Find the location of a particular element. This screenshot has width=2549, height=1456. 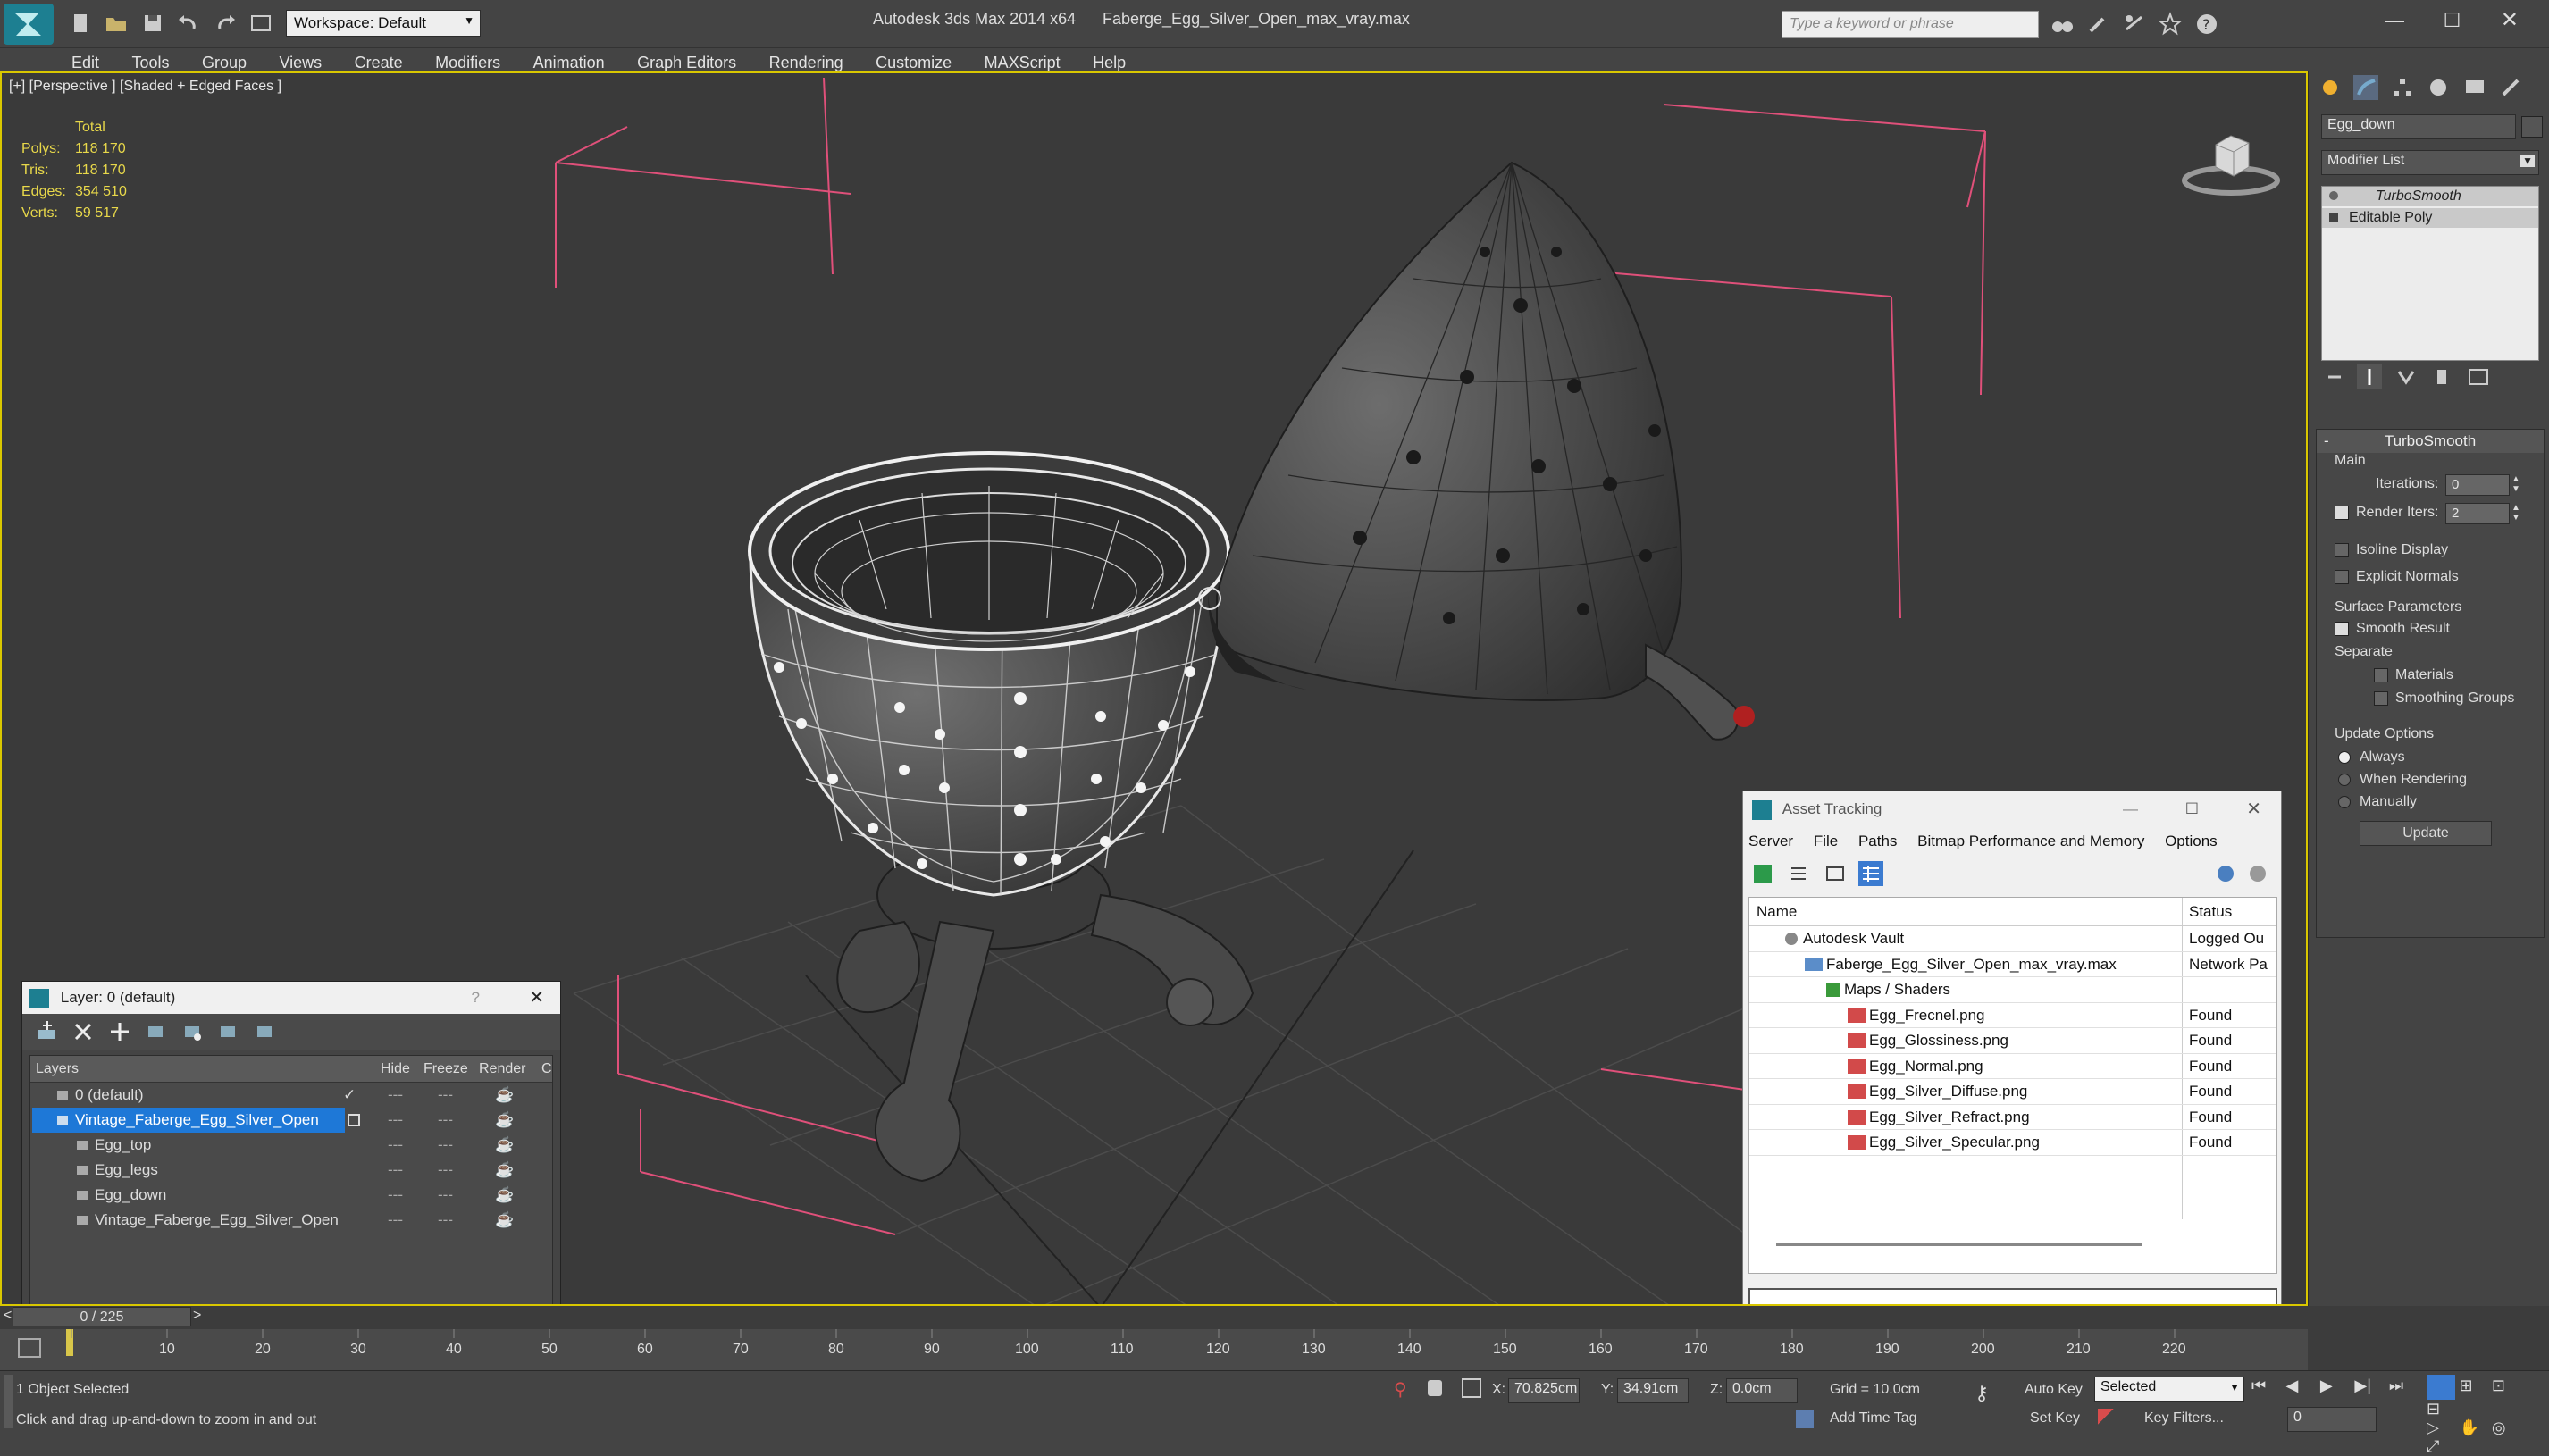

col-render: Render is located at coordinates (502, 1069).